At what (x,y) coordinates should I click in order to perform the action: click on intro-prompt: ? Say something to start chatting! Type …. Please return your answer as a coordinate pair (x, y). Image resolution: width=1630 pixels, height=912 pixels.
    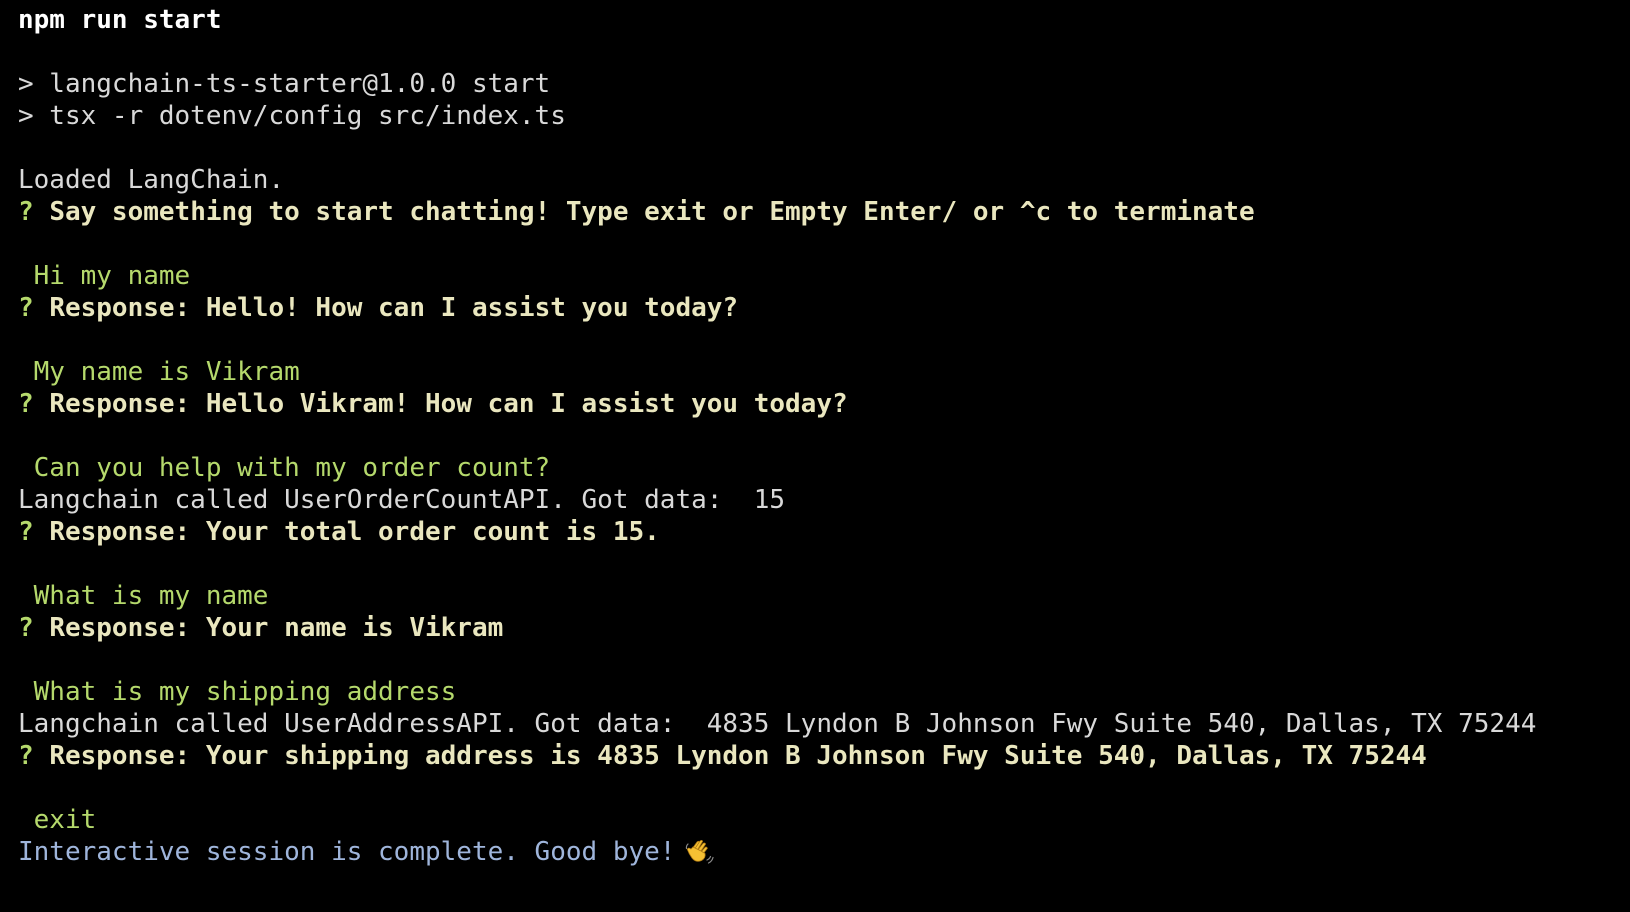
    Looking at the image, I should click on (824, 212).